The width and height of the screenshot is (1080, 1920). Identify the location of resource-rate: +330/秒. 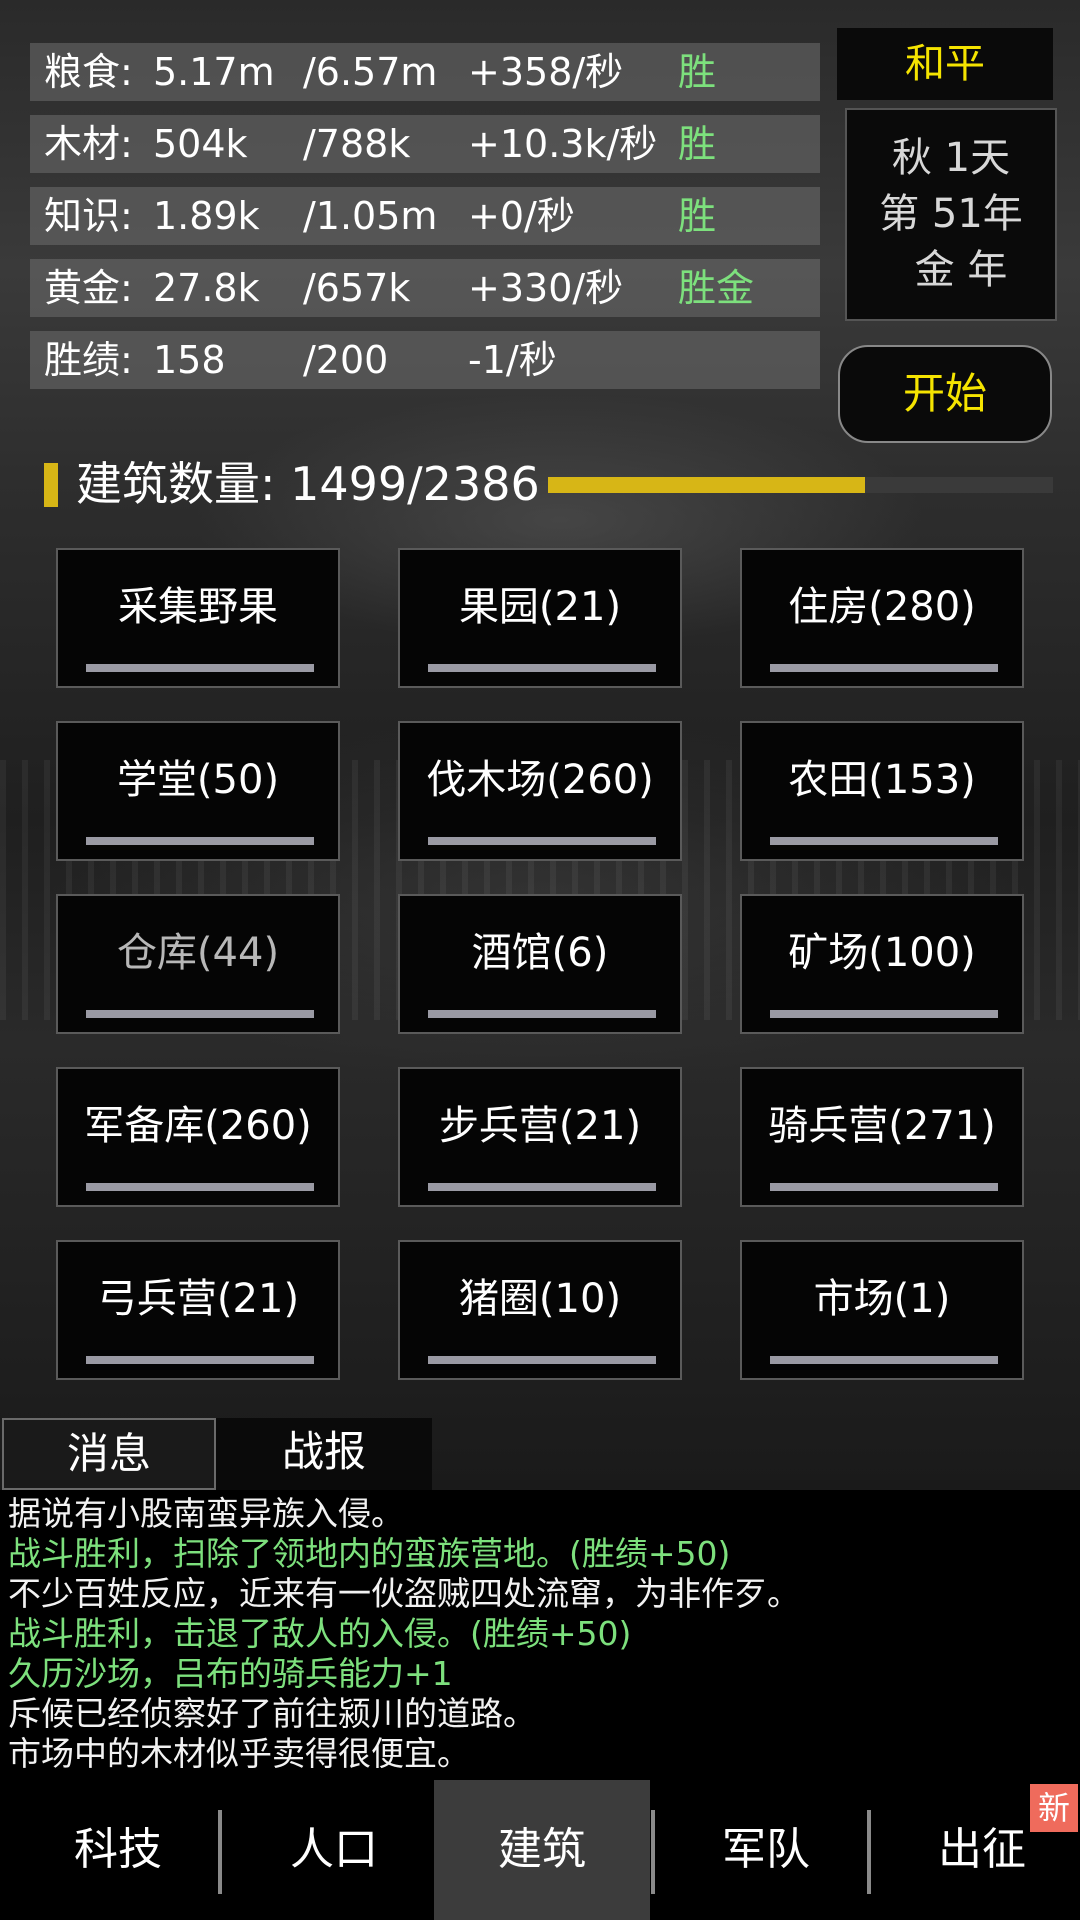
(546, 288).